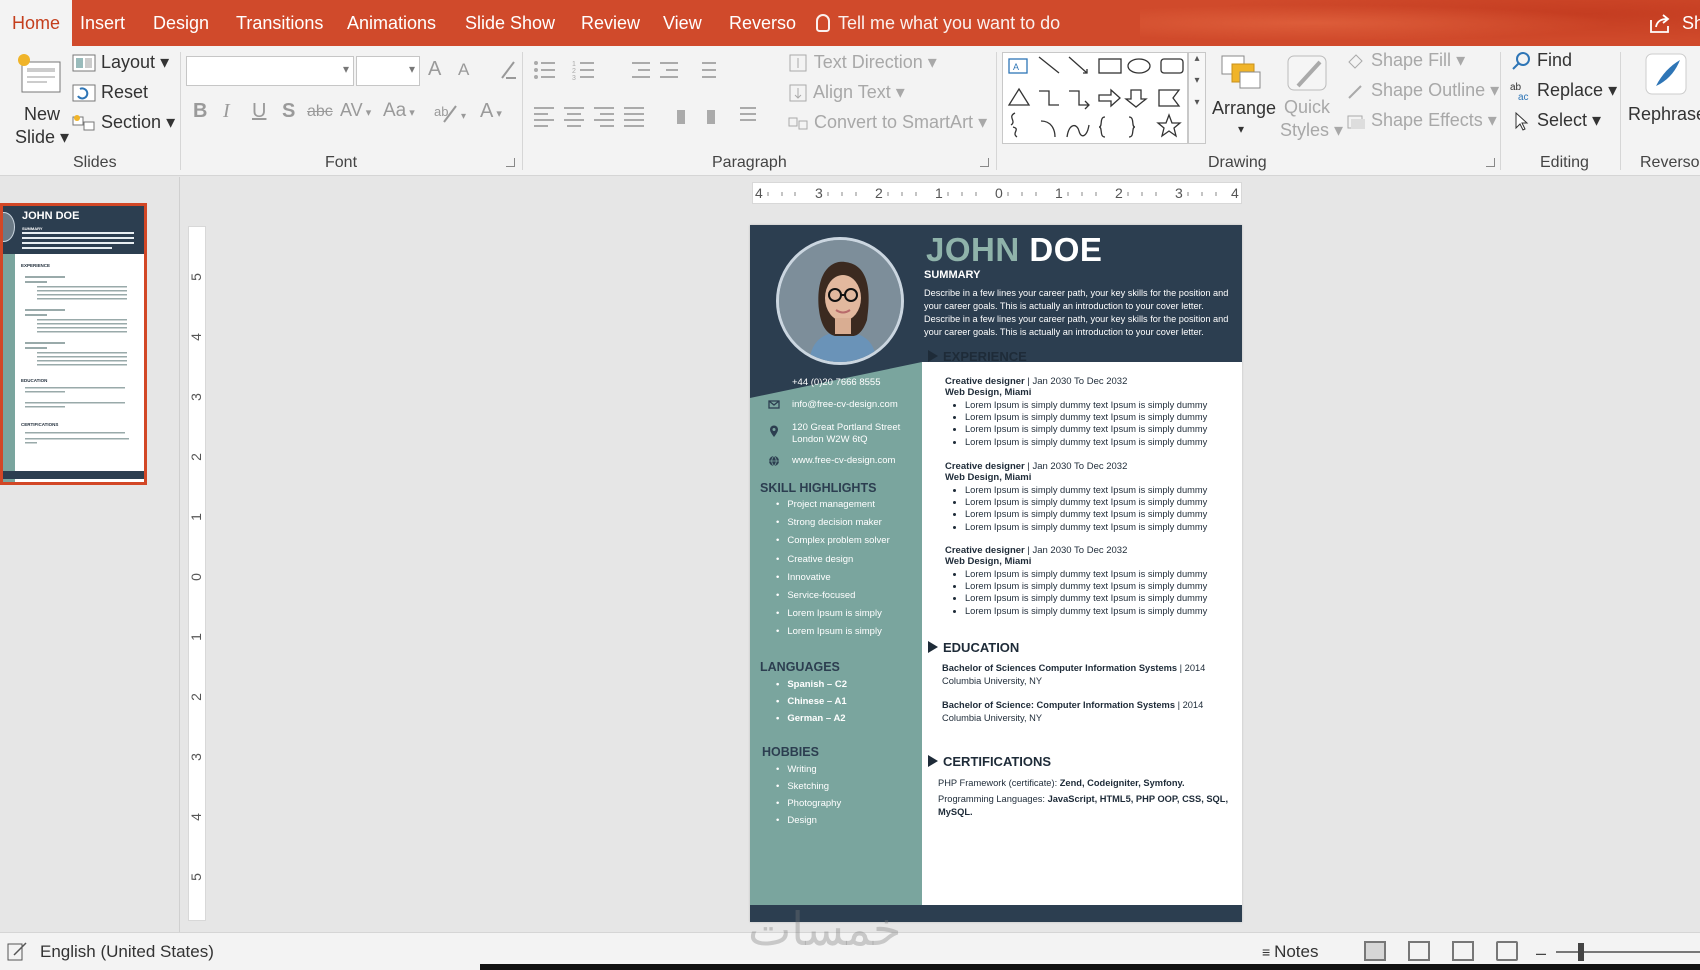 This screenshot has height=970, width=1700. I want to click on tab-transitions: Transitions, so click(279, 23).